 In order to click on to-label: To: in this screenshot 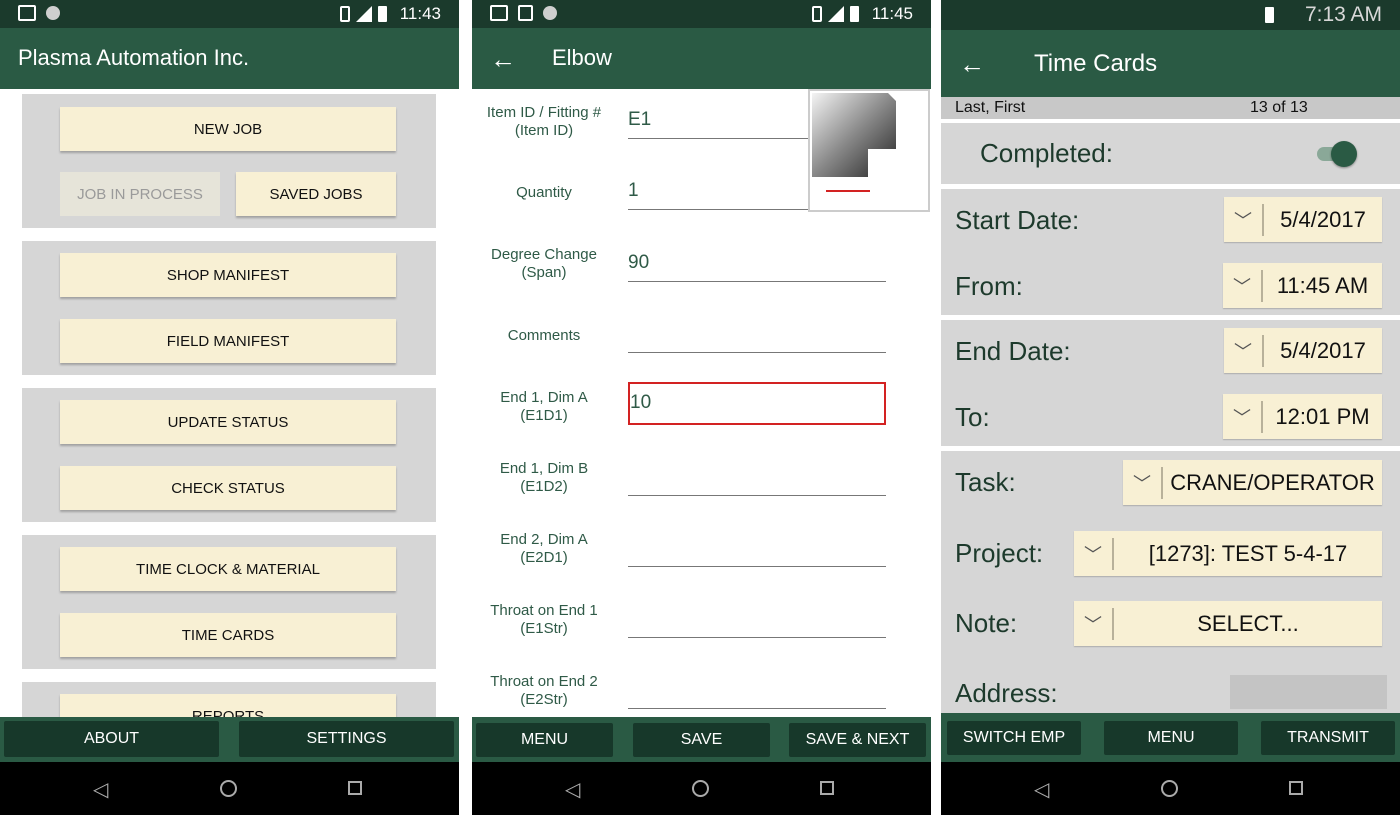, I will do `click(972, 417)`.